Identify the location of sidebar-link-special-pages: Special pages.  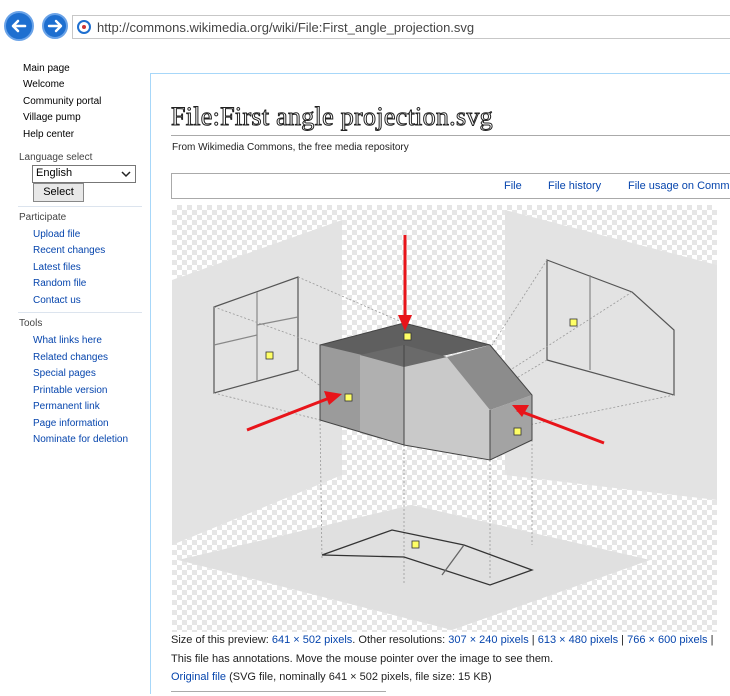
(64, 373).